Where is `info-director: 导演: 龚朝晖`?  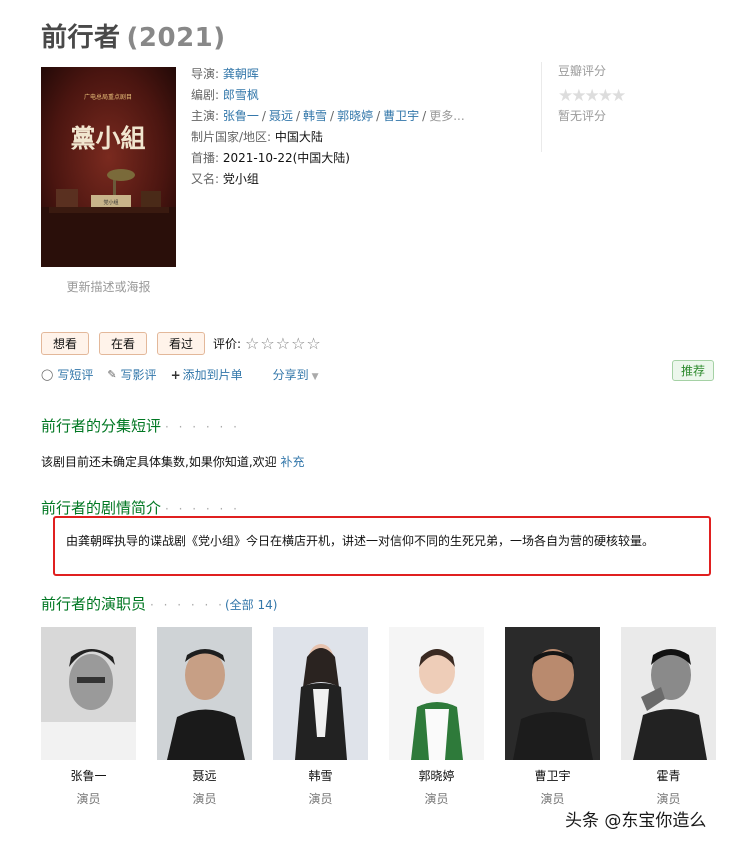
info-director: 导演: 龚朝晖 is located at coordinates (225, 74).